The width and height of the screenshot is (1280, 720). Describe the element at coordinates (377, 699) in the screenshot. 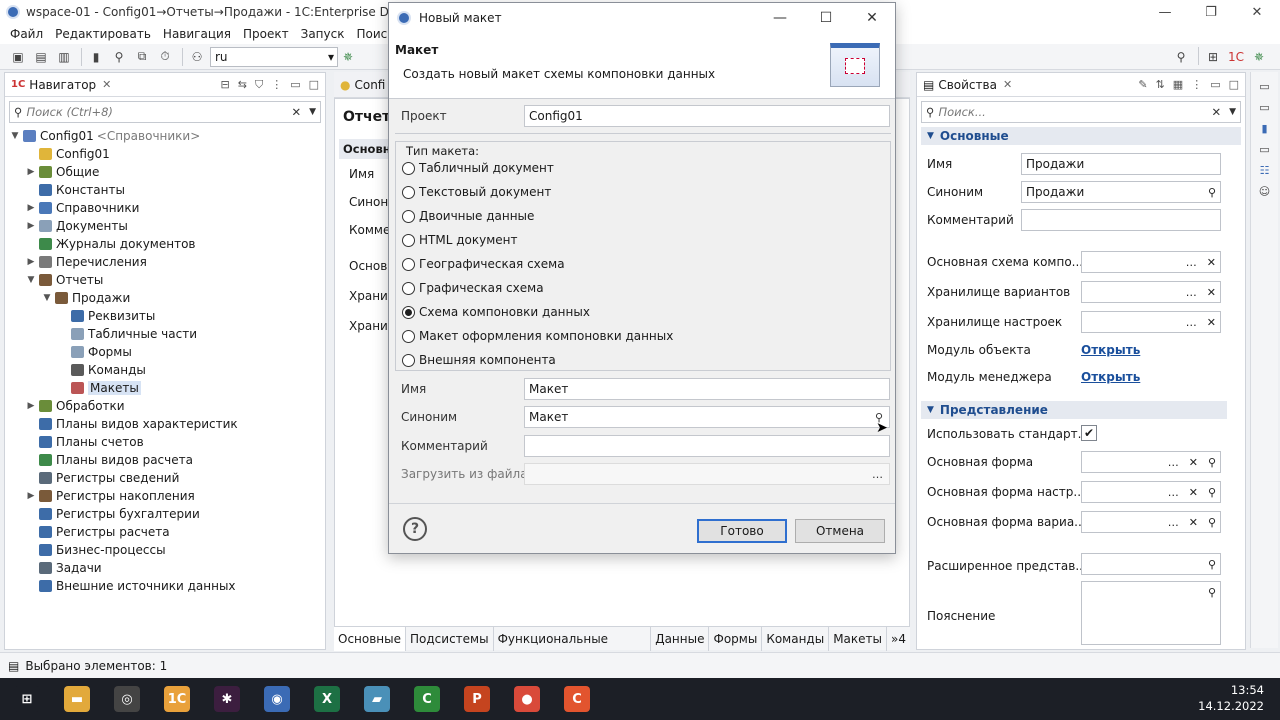

I see `notes-icon: ▰` at that location.